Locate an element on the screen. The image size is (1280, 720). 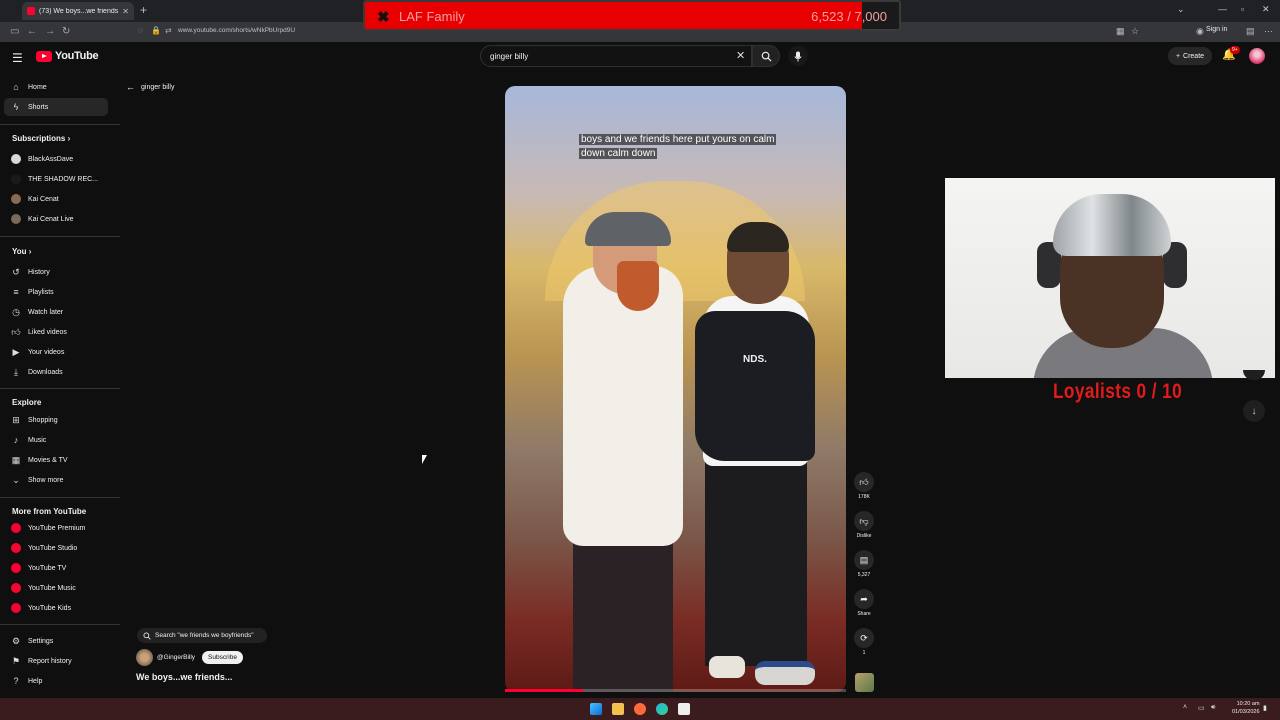
firefox-icon is located at coordinates (640, 709).